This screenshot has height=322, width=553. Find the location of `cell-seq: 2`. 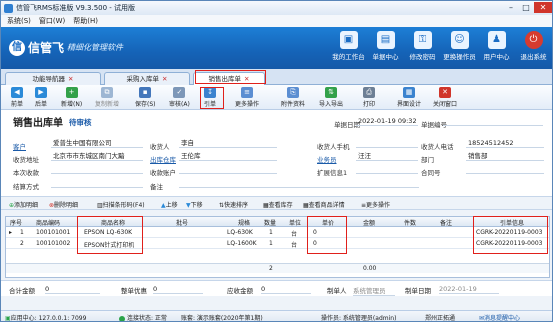

cell-seq: 2 is located at coordinates (22, 243).